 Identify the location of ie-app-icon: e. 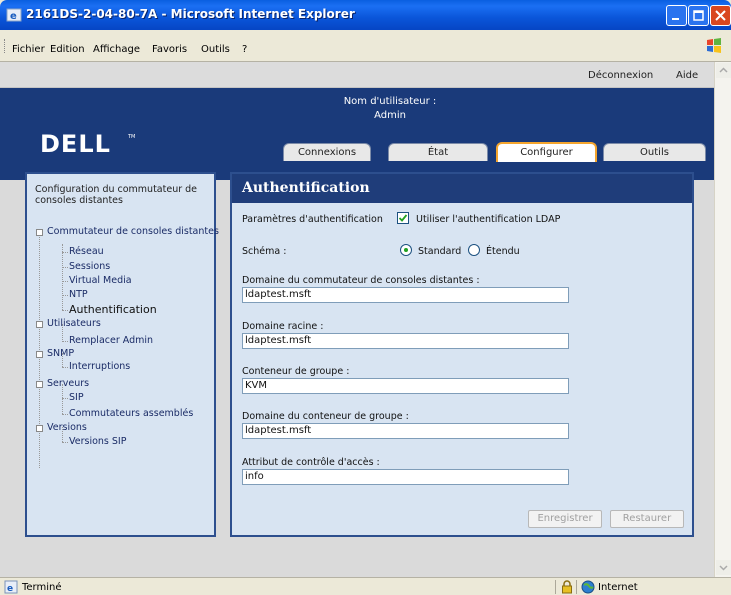
(14, 15).